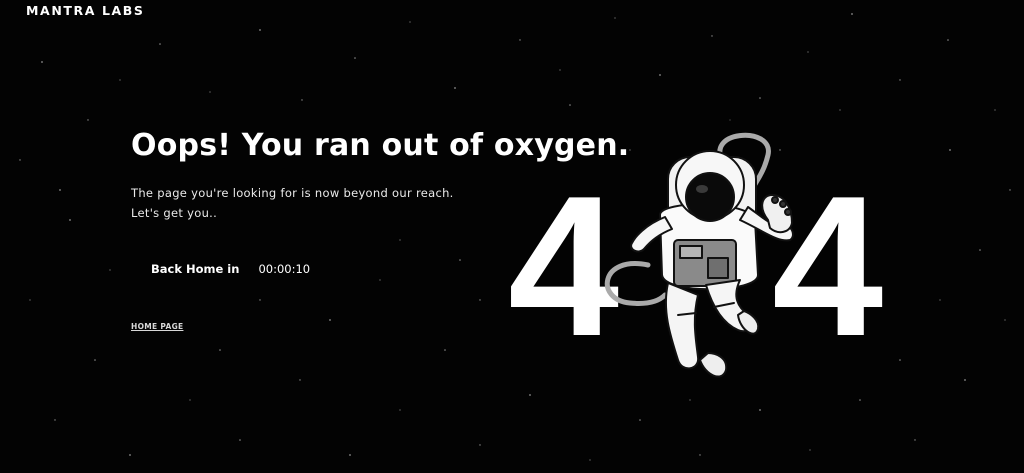 This screenshot has width=1024, height=473. Describe the element at coordinates (563, 266) in the screenshot. I see `digit-four-left: 4` at that location.